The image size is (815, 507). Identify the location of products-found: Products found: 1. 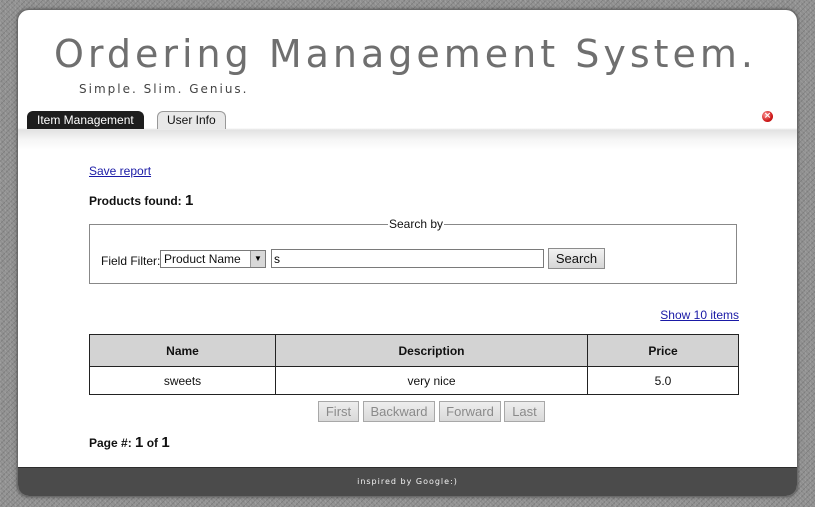
(141, 200).